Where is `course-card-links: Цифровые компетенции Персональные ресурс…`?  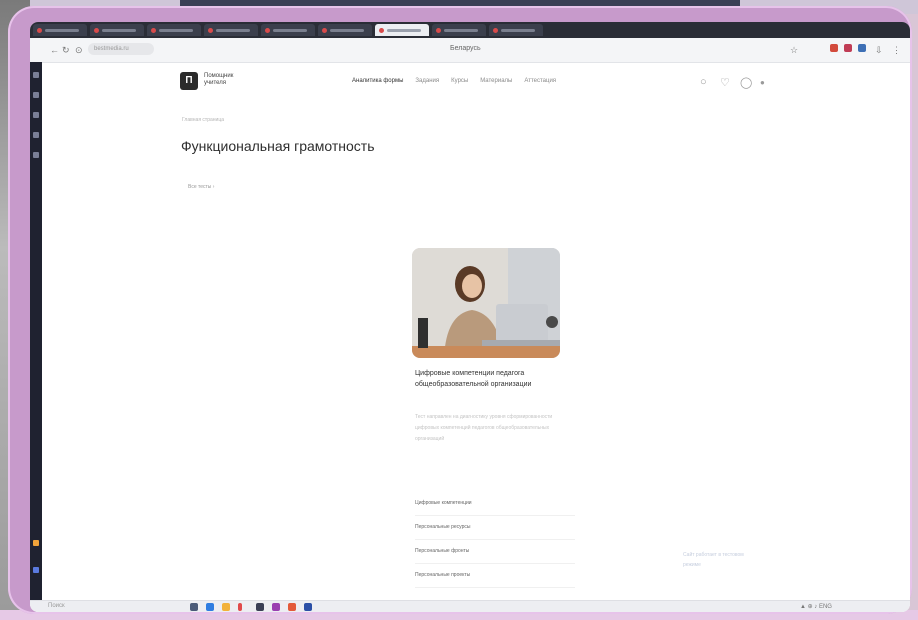
course-card-links: Цифровые компетенции Персональные ресурс… is located at coordinates (495, 540).